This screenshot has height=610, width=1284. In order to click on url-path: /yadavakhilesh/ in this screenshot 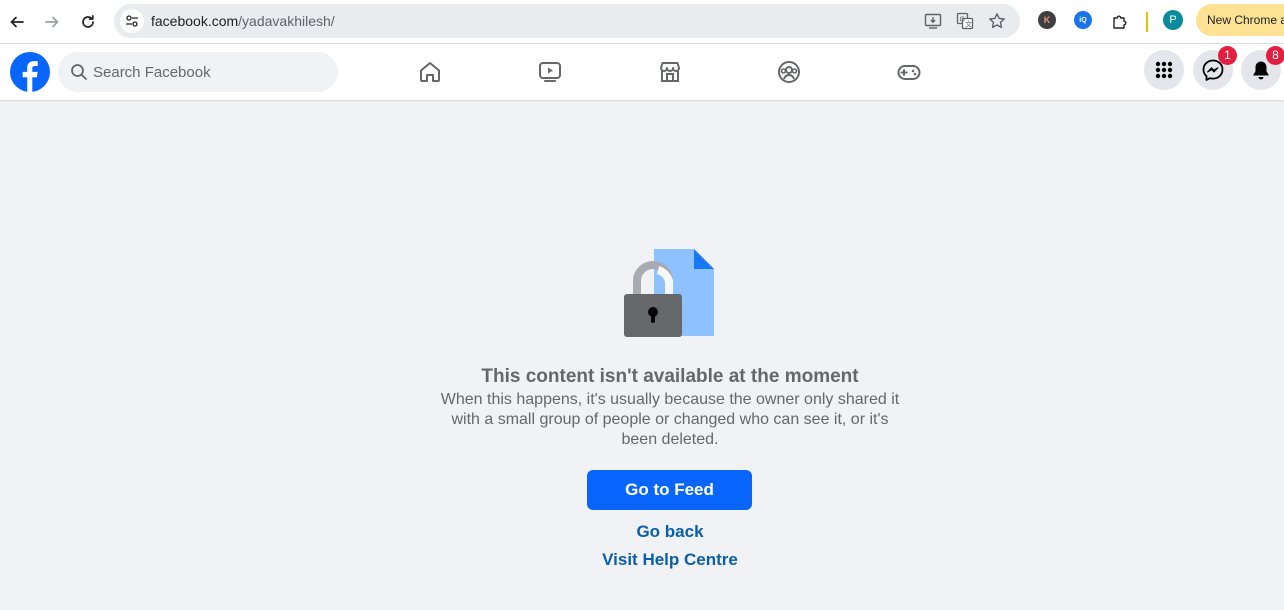, I will do `click(286, 21)`.